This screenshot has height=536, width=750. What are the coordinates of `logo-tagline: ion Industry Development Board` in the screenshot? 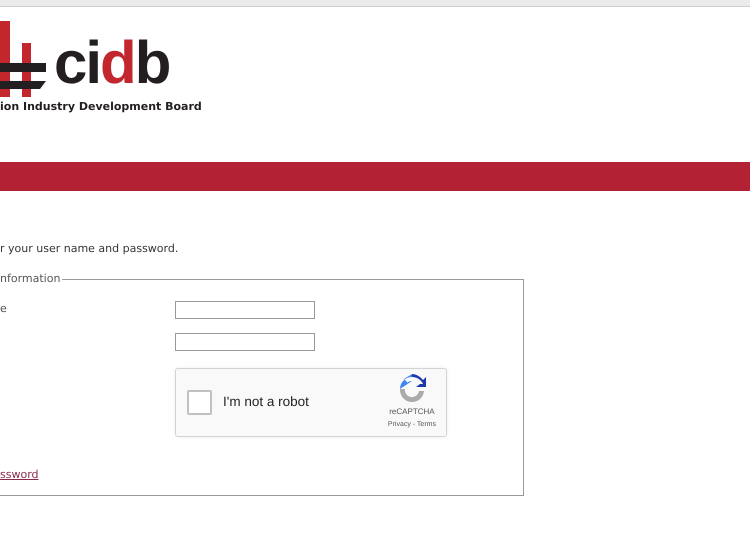 It's located at (101, 107).